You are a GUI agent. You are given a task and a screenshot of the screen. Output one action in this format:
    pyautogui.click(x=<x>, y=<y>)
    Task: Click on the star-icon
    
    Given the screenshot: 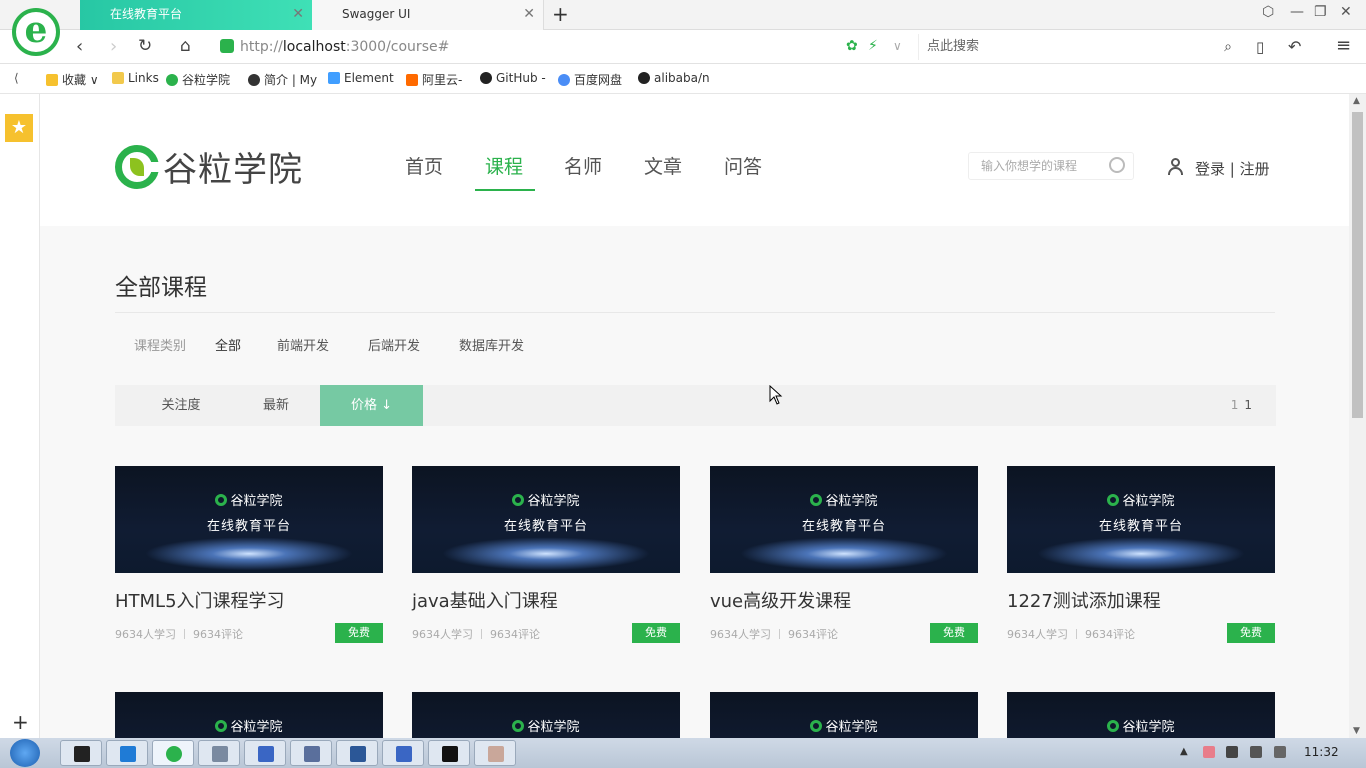 What is the action you would take?
    pyautogui.click(x=52, y=80)
    